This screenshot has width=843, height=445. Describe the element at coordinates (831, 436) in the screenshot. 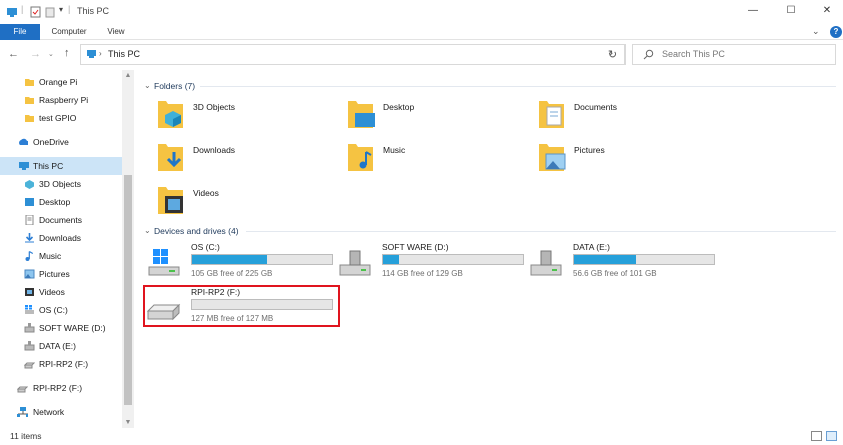

I see `large-icons-view-button` at that location.